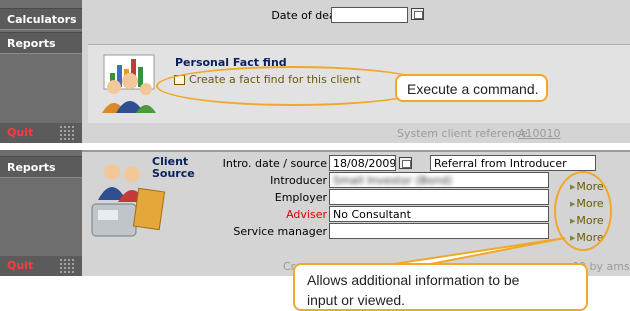  What do you see at coordinates (439, 214) in the screenshot?
I see `adviser-input: No Consultant` at bounding box center [439, 214].